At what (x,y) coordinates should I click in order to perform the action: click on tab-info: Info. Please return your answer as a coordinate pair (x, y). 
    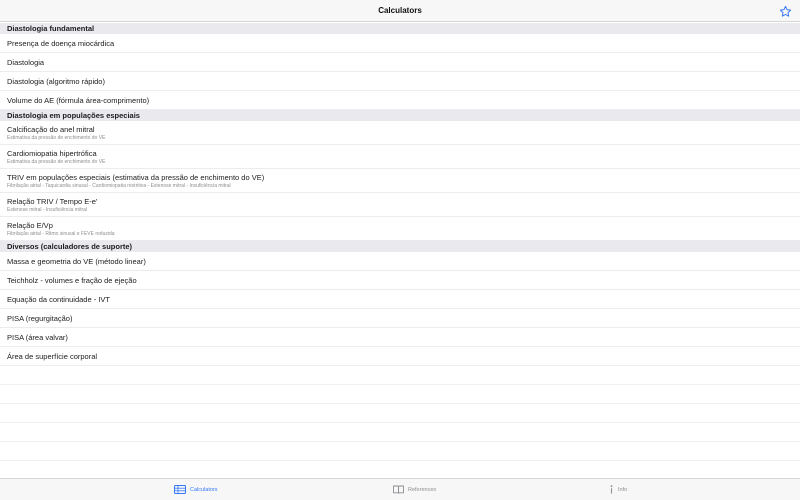
    Looking at the image, I should click on (618, 489).